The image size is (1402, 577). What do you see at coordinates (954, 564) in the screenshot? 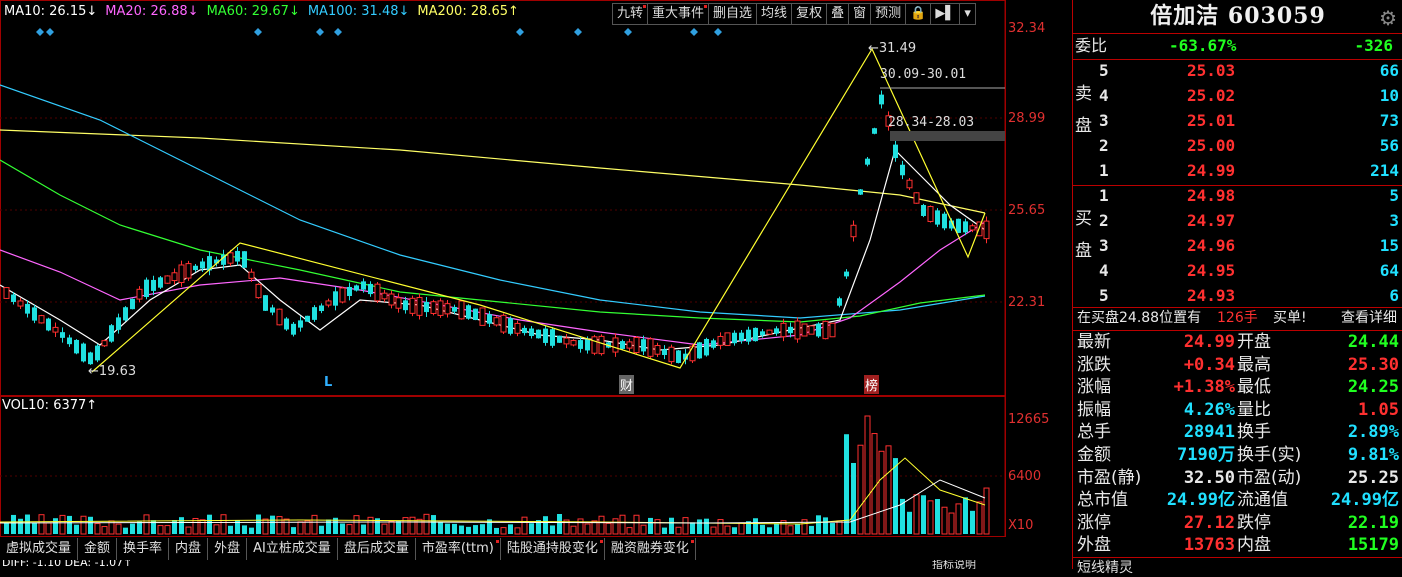
I see `indicator-help-link: 指标说明` at bounding box center [954, 564].